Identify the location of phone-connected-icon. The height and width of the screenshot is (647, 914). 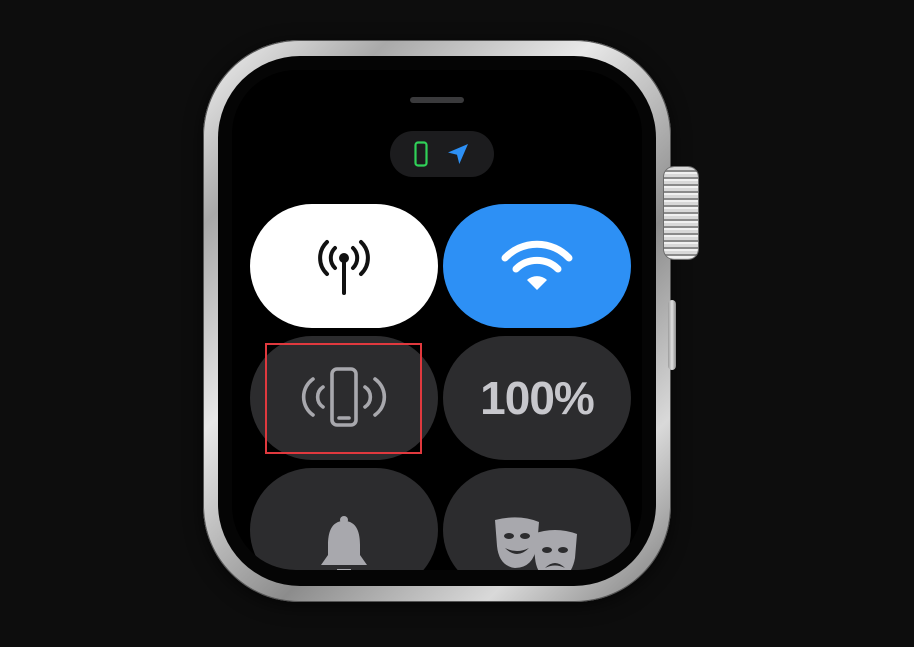
(421, 154).